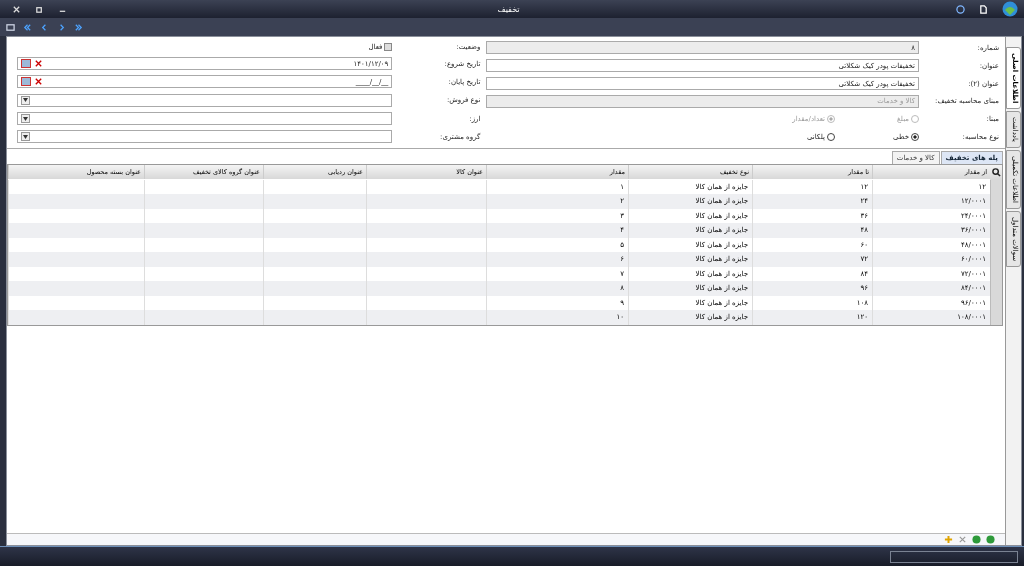  Describe the element at coordinates (983, 9) in the screenshot. I see `document-icon` at that location.